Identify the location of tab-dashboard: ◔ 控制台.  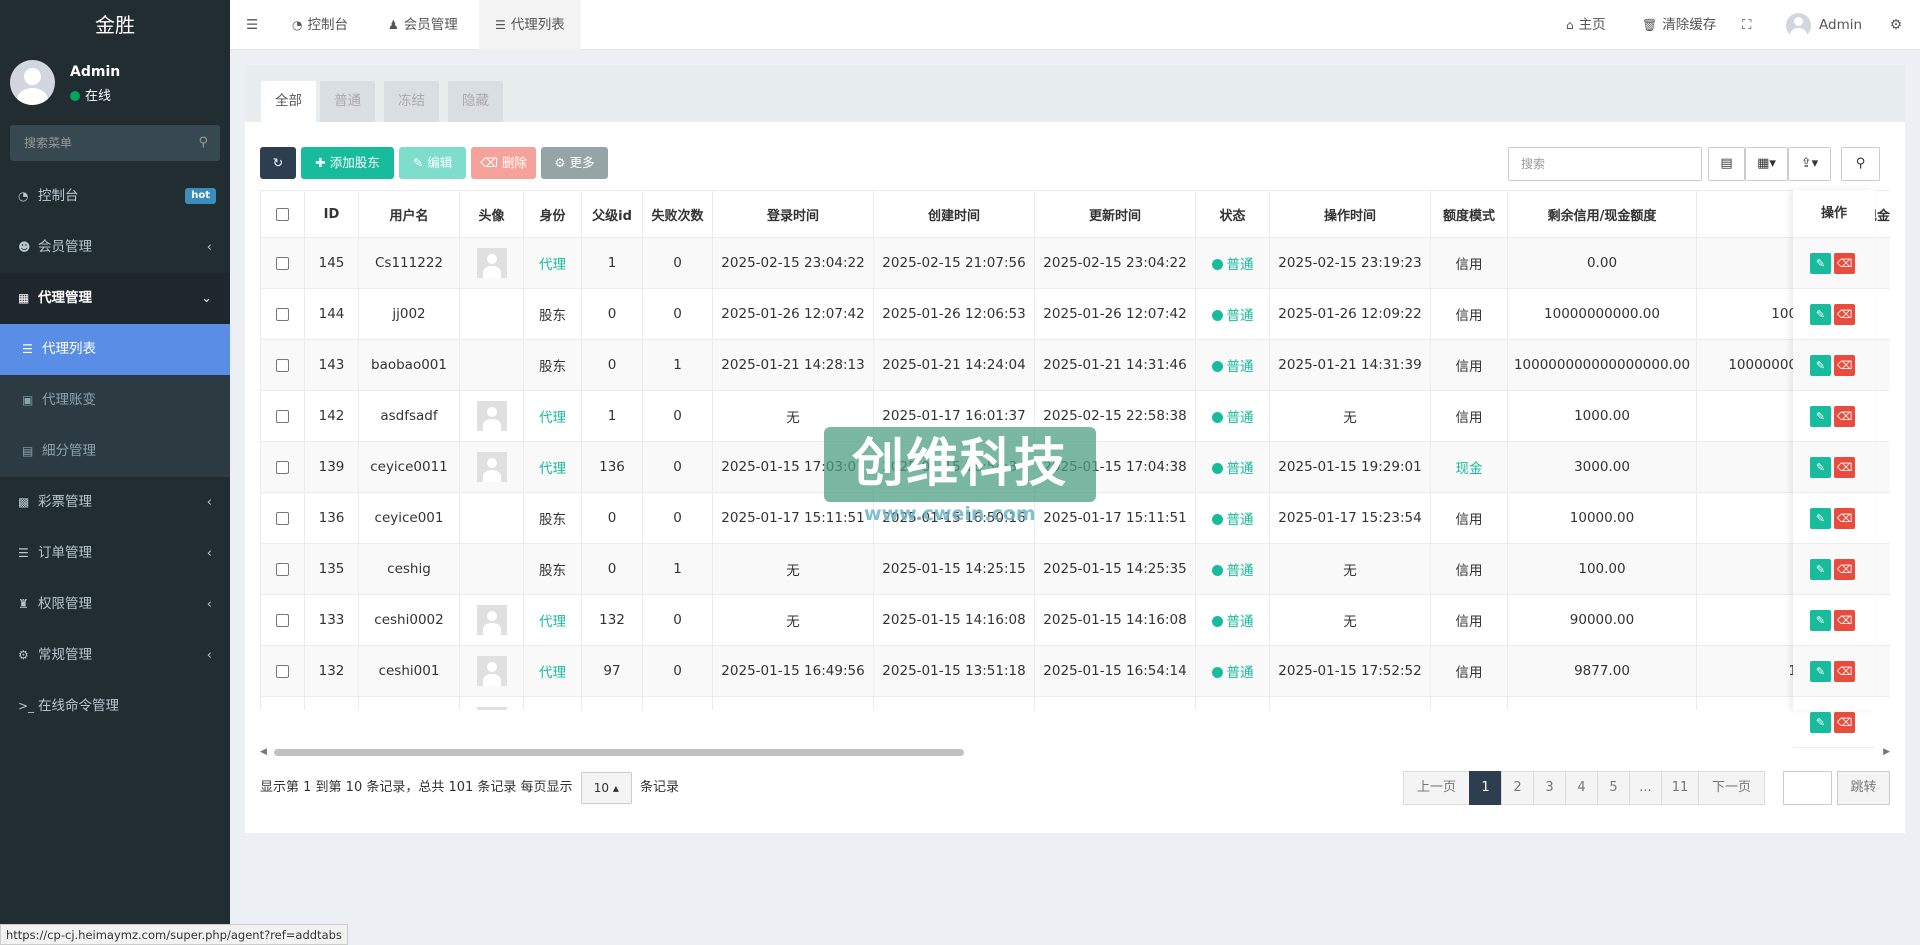
(320, 25).